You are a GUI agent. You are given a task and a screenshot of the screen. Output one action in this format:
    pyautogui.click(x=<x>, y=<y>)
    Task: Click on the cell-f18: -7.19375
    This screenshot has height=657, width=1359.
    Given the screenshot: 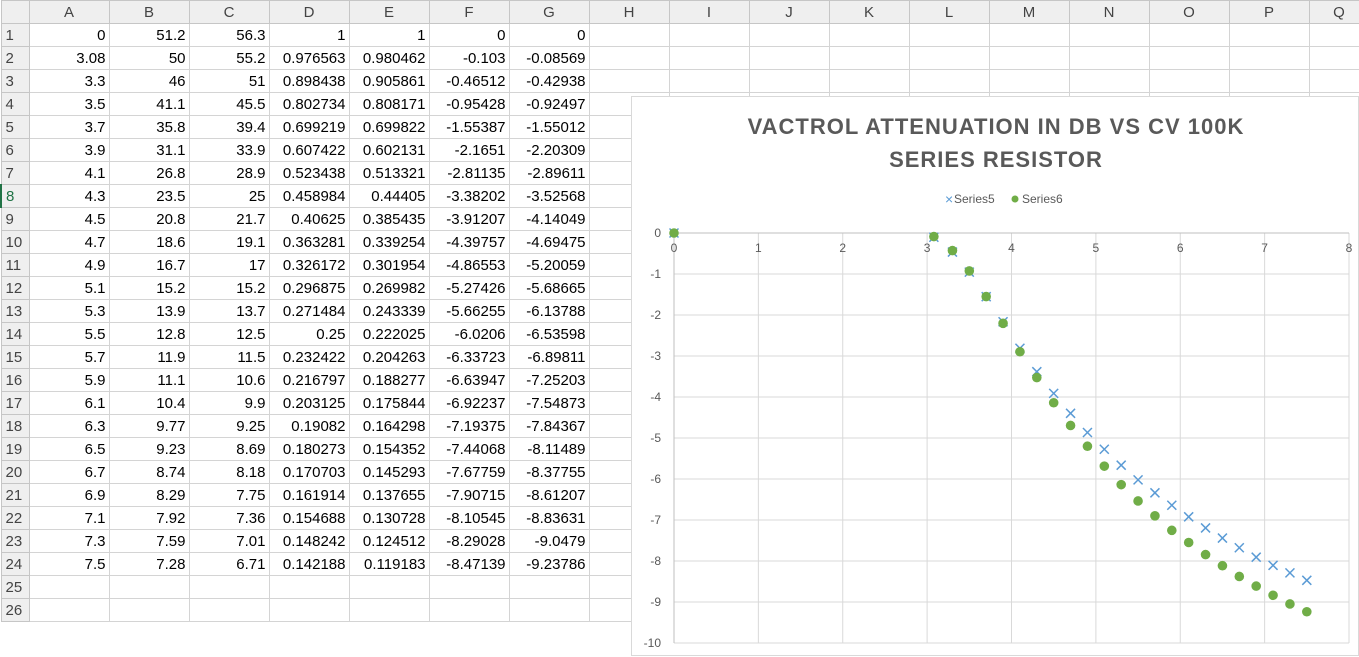 What is the action you would take?
    pyautogui.click(x=469, y=426)
    